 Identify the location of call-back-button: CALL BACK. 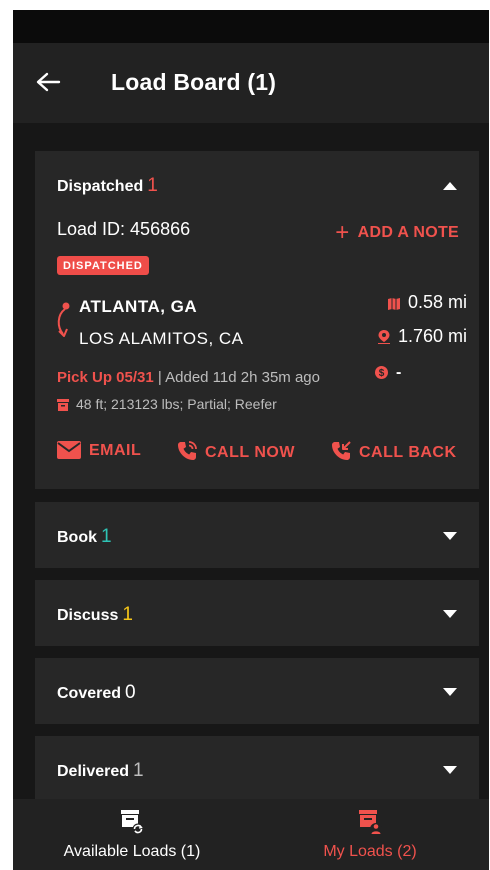
(394, 451).